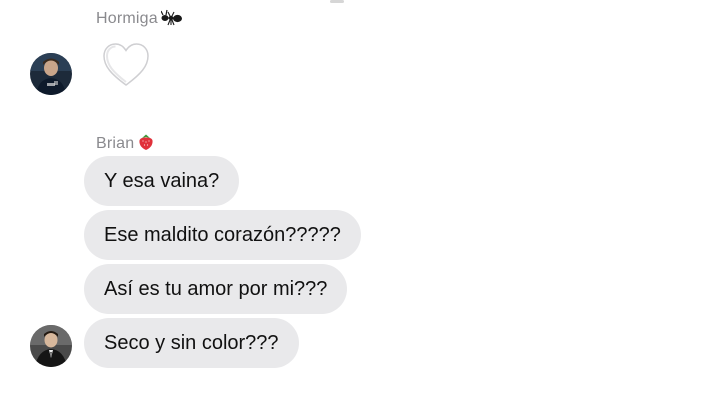  I want to click on message-text: Así es tu amor por mi???, so click(216, 288).